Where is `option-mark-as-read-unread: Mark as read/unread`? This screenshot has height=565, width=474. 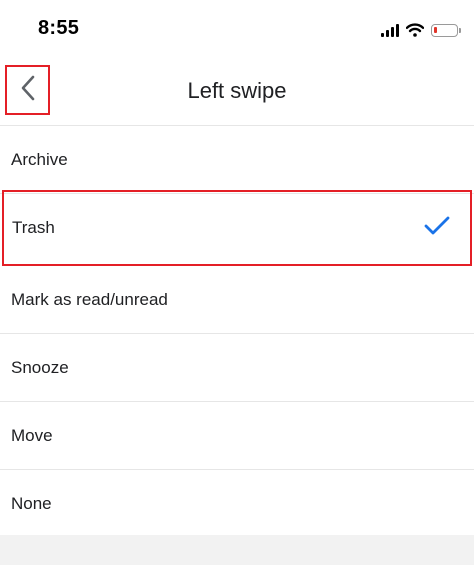
option-mark-as-read-unread: Mark as read/unread is located at coordinates (237, 300).